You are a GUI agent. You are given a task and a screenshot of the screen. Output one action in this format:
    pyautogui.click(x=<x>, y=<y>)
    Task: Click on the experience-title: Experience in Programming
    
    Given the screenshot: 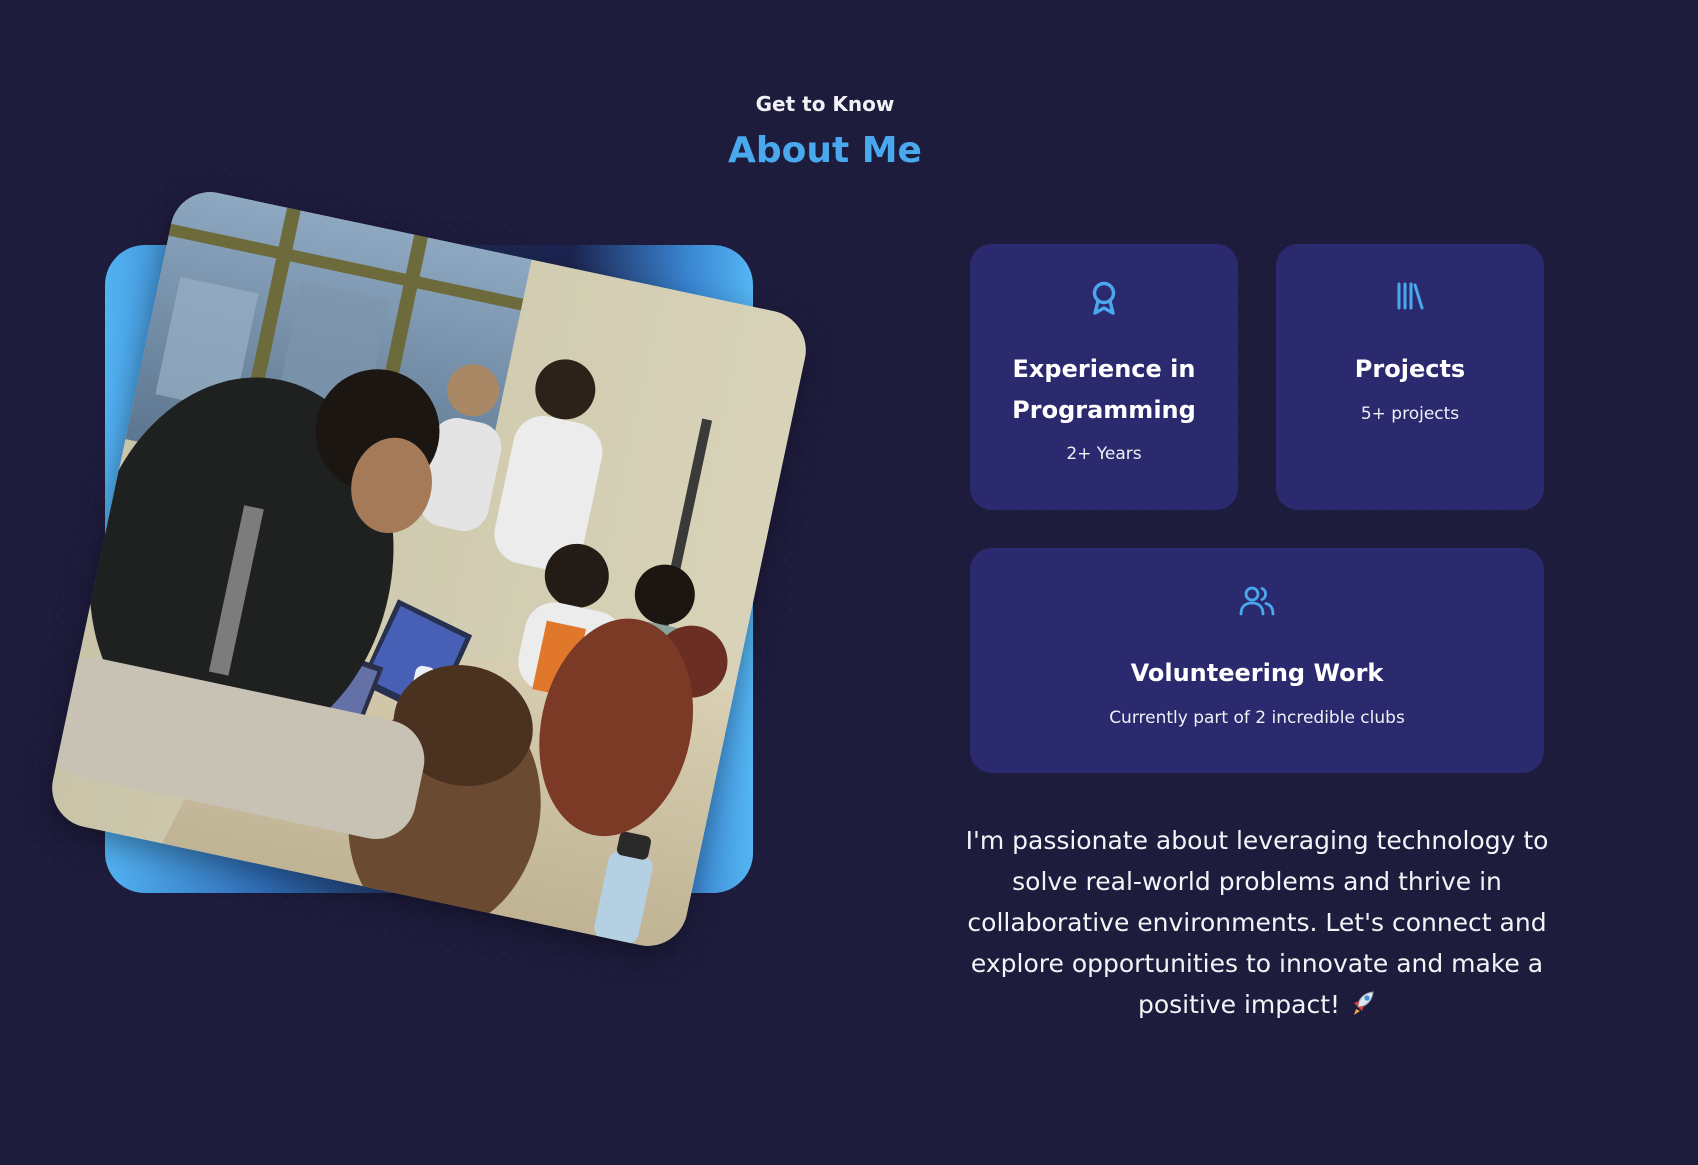 What is the action you would take?
    pyautogui.click(x=1104, y=389)
    